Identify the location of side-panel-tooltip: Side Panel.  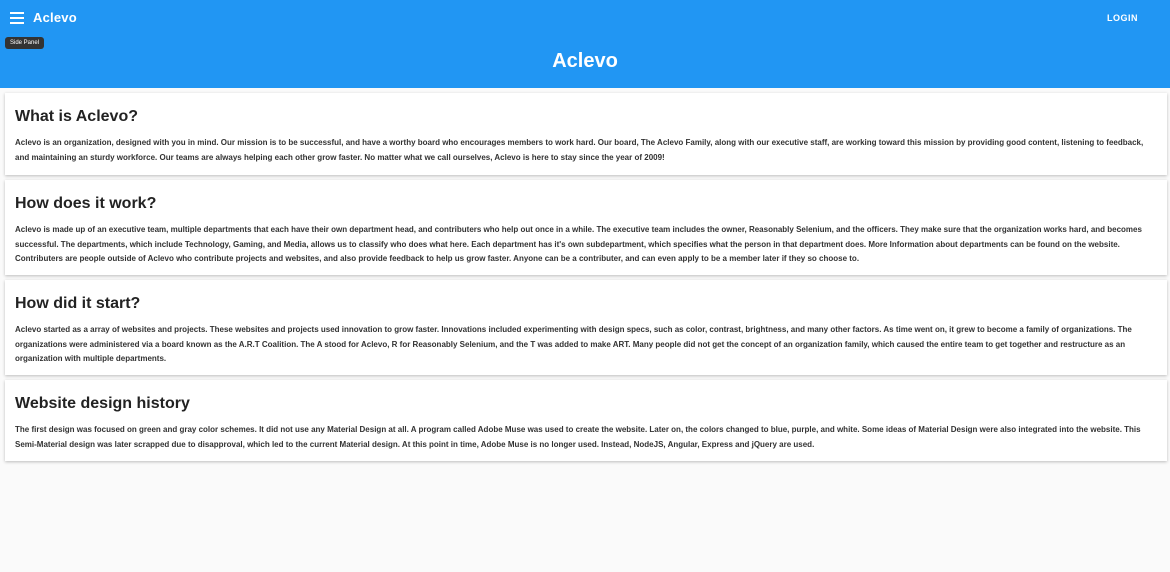
(25, 43).